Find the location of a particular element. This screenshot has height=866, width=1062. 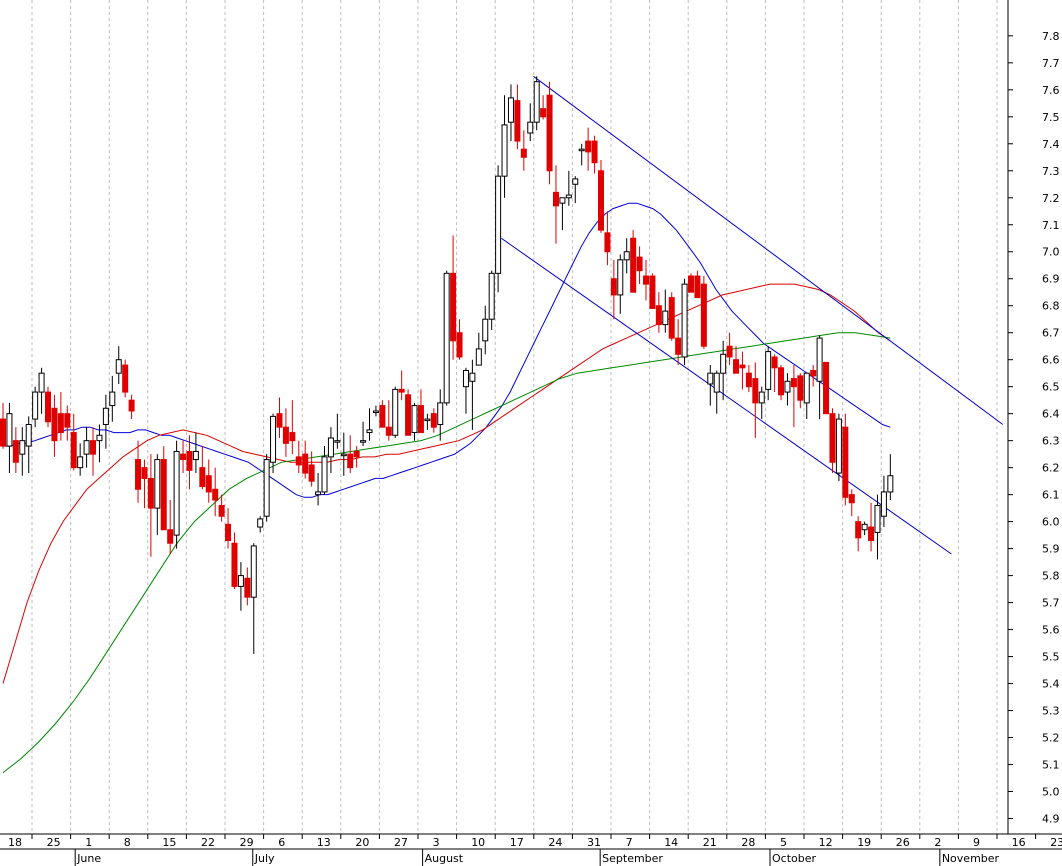

y-tick-label: 6.2 is located at coordinates (1051, 468).